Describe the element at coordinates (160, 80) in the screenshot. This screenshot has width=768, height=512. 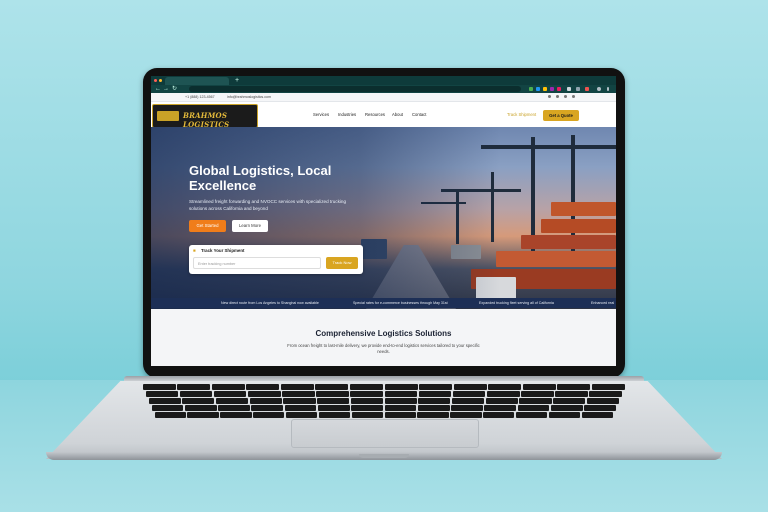
I see `minimize-window-icon` at that location.